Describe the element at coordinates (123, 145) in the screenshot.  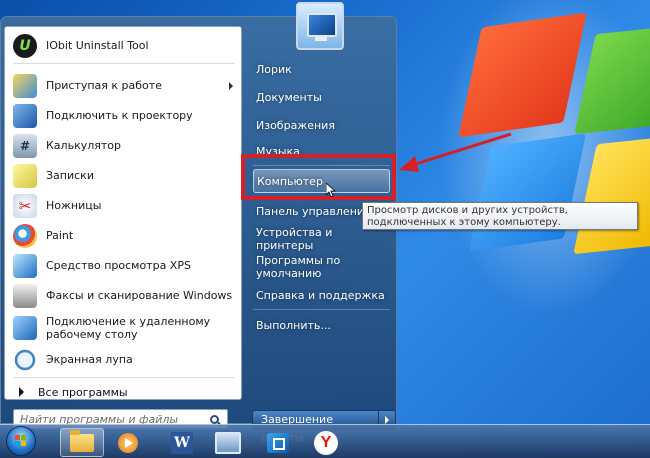
I see `program-calculator: # Калькулятор` at that location.